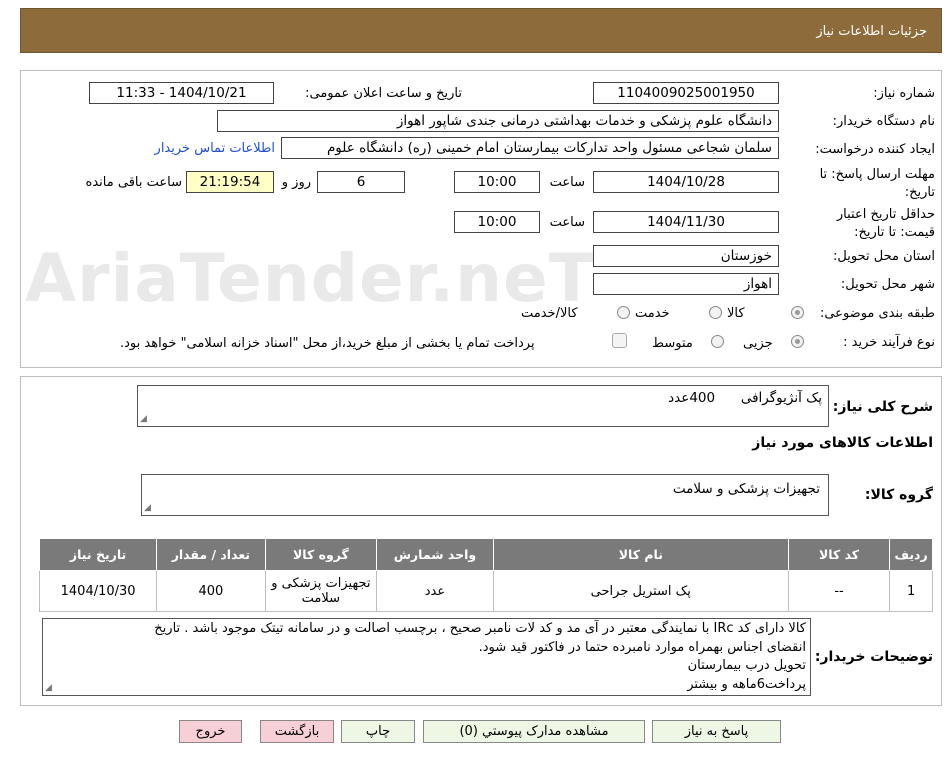  What do you see at coordinates (297, 731) in the screenshot?
I see `back-button: بازگشت` at bounding box center [297, 731].